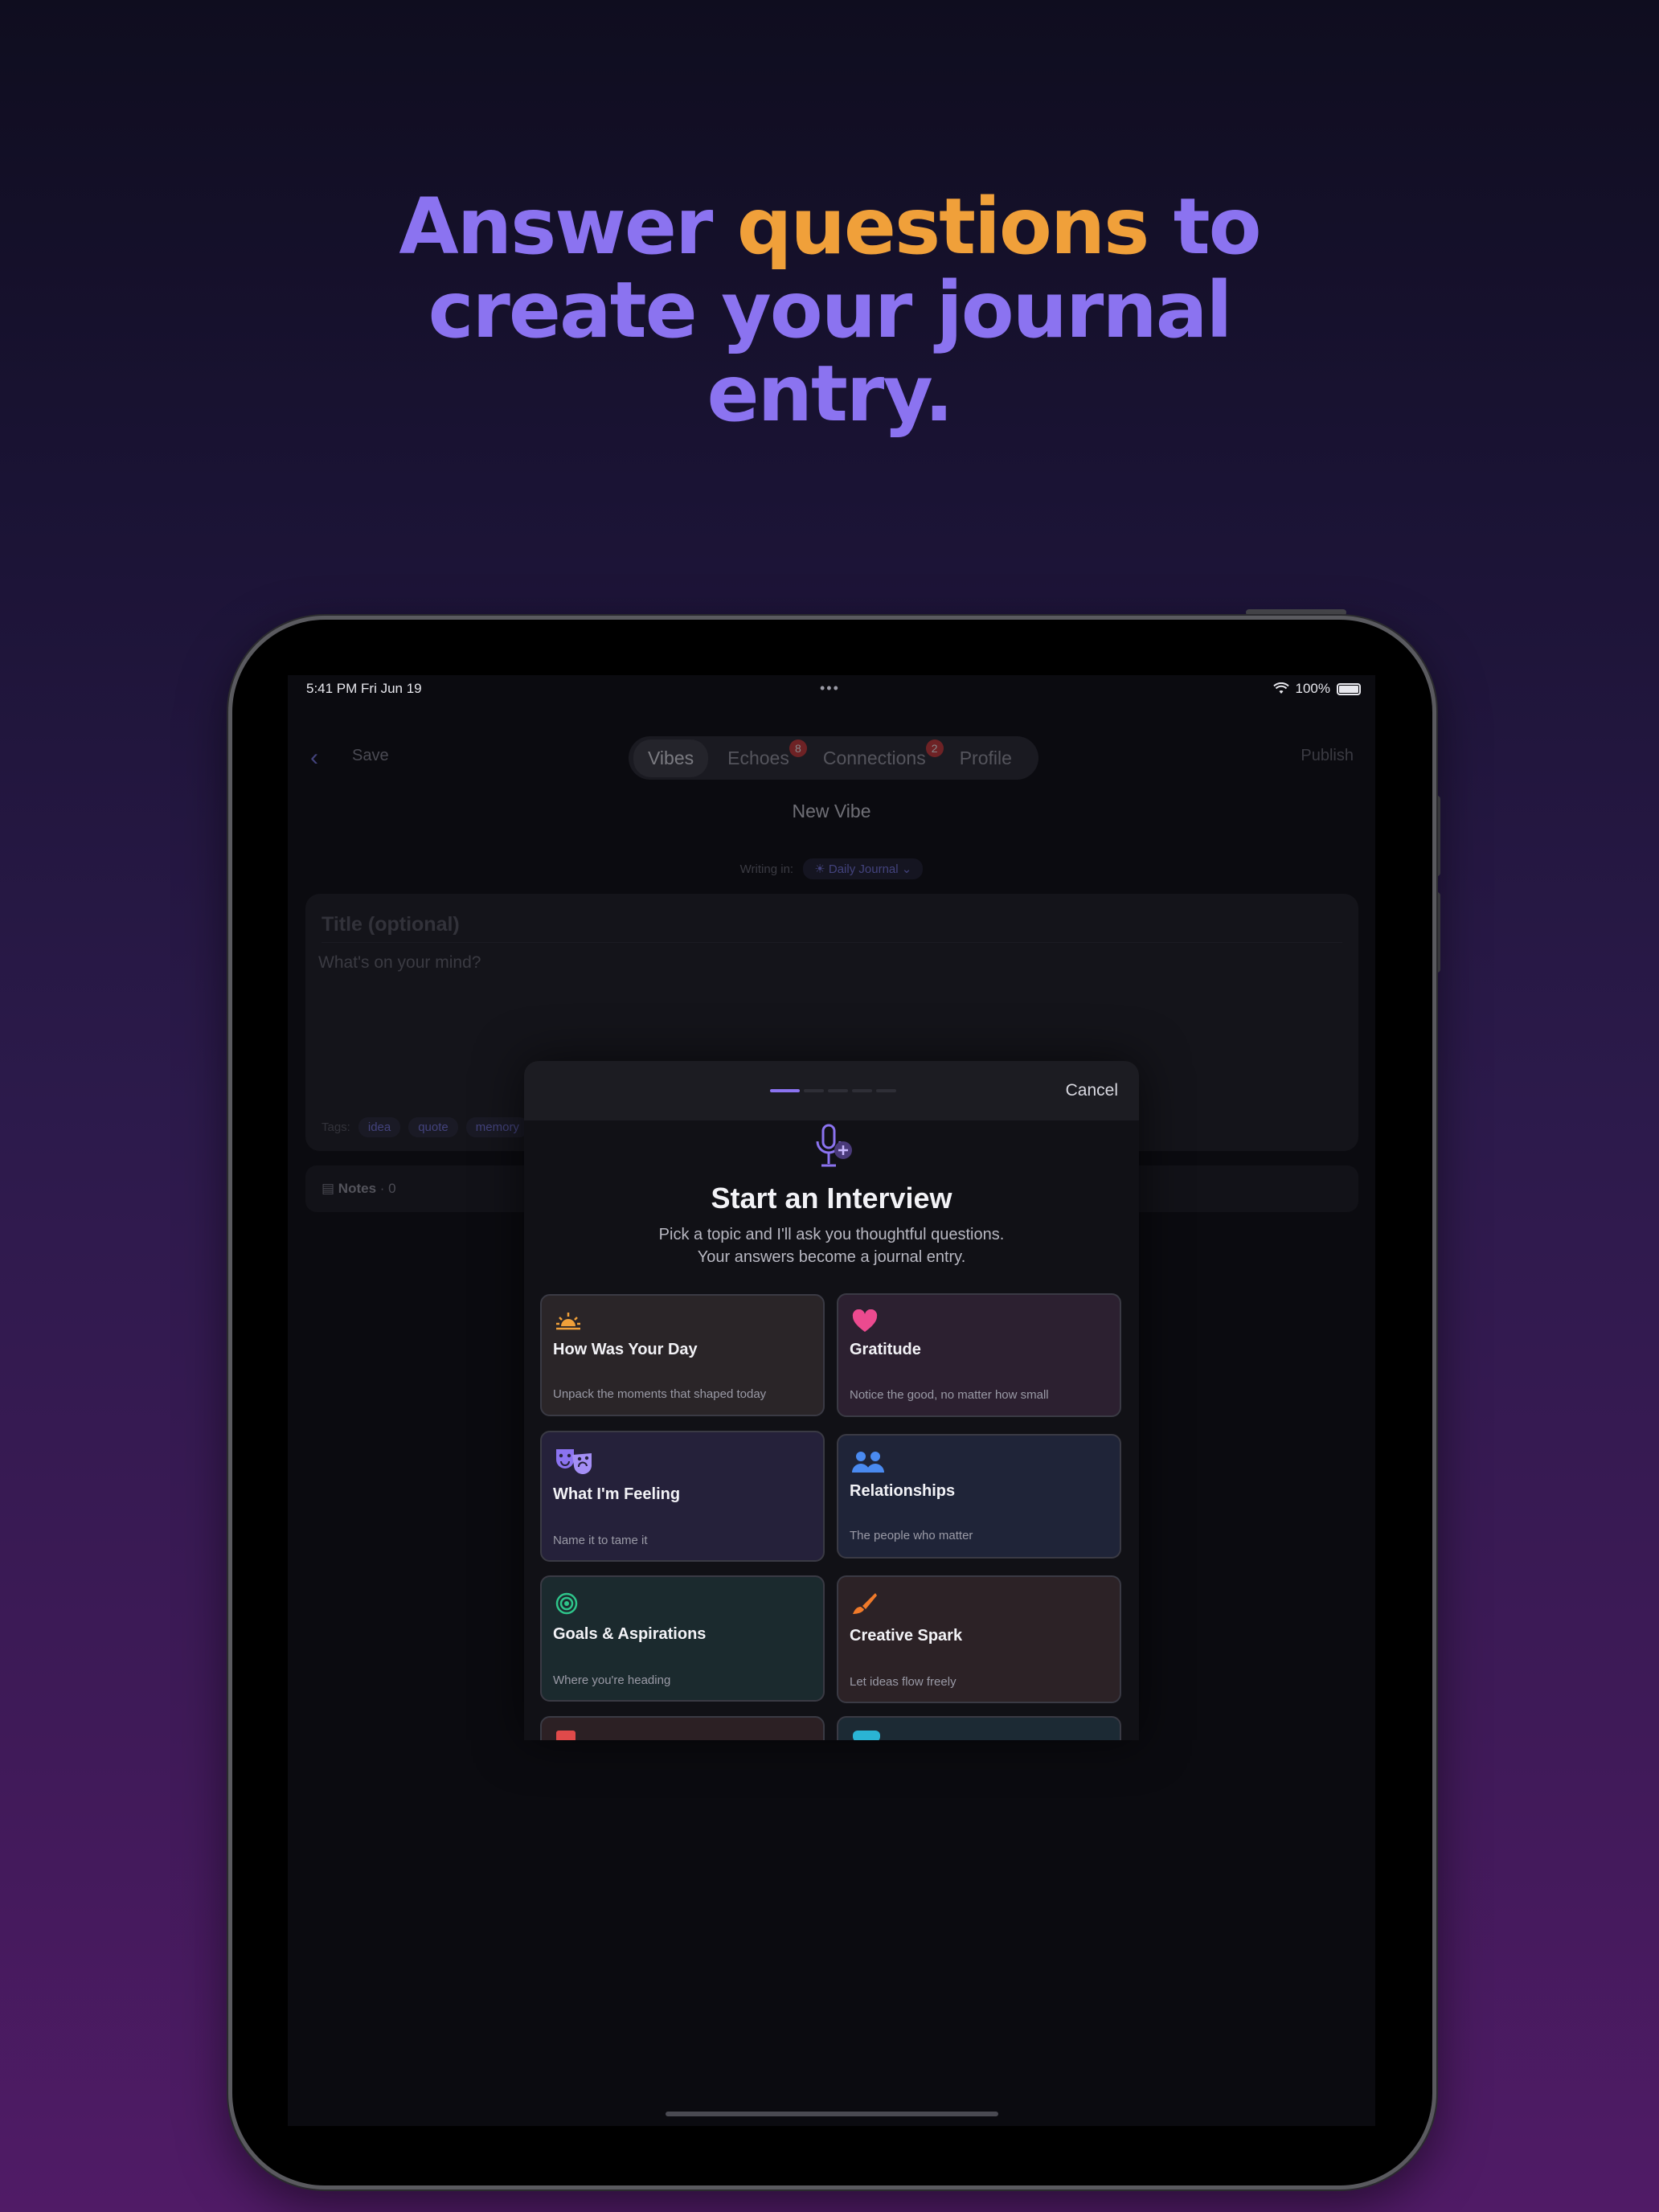 The width and height of the screenshot is (1659, 2212). I want to click on microphone-icon, so click(834, 1145).